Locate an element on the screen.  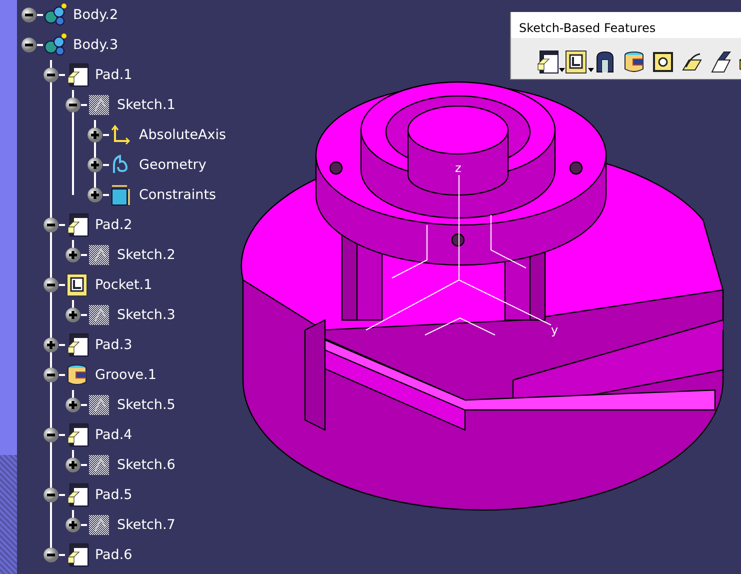
tree-item-label: Geometry is located at coordinates (172, 165).